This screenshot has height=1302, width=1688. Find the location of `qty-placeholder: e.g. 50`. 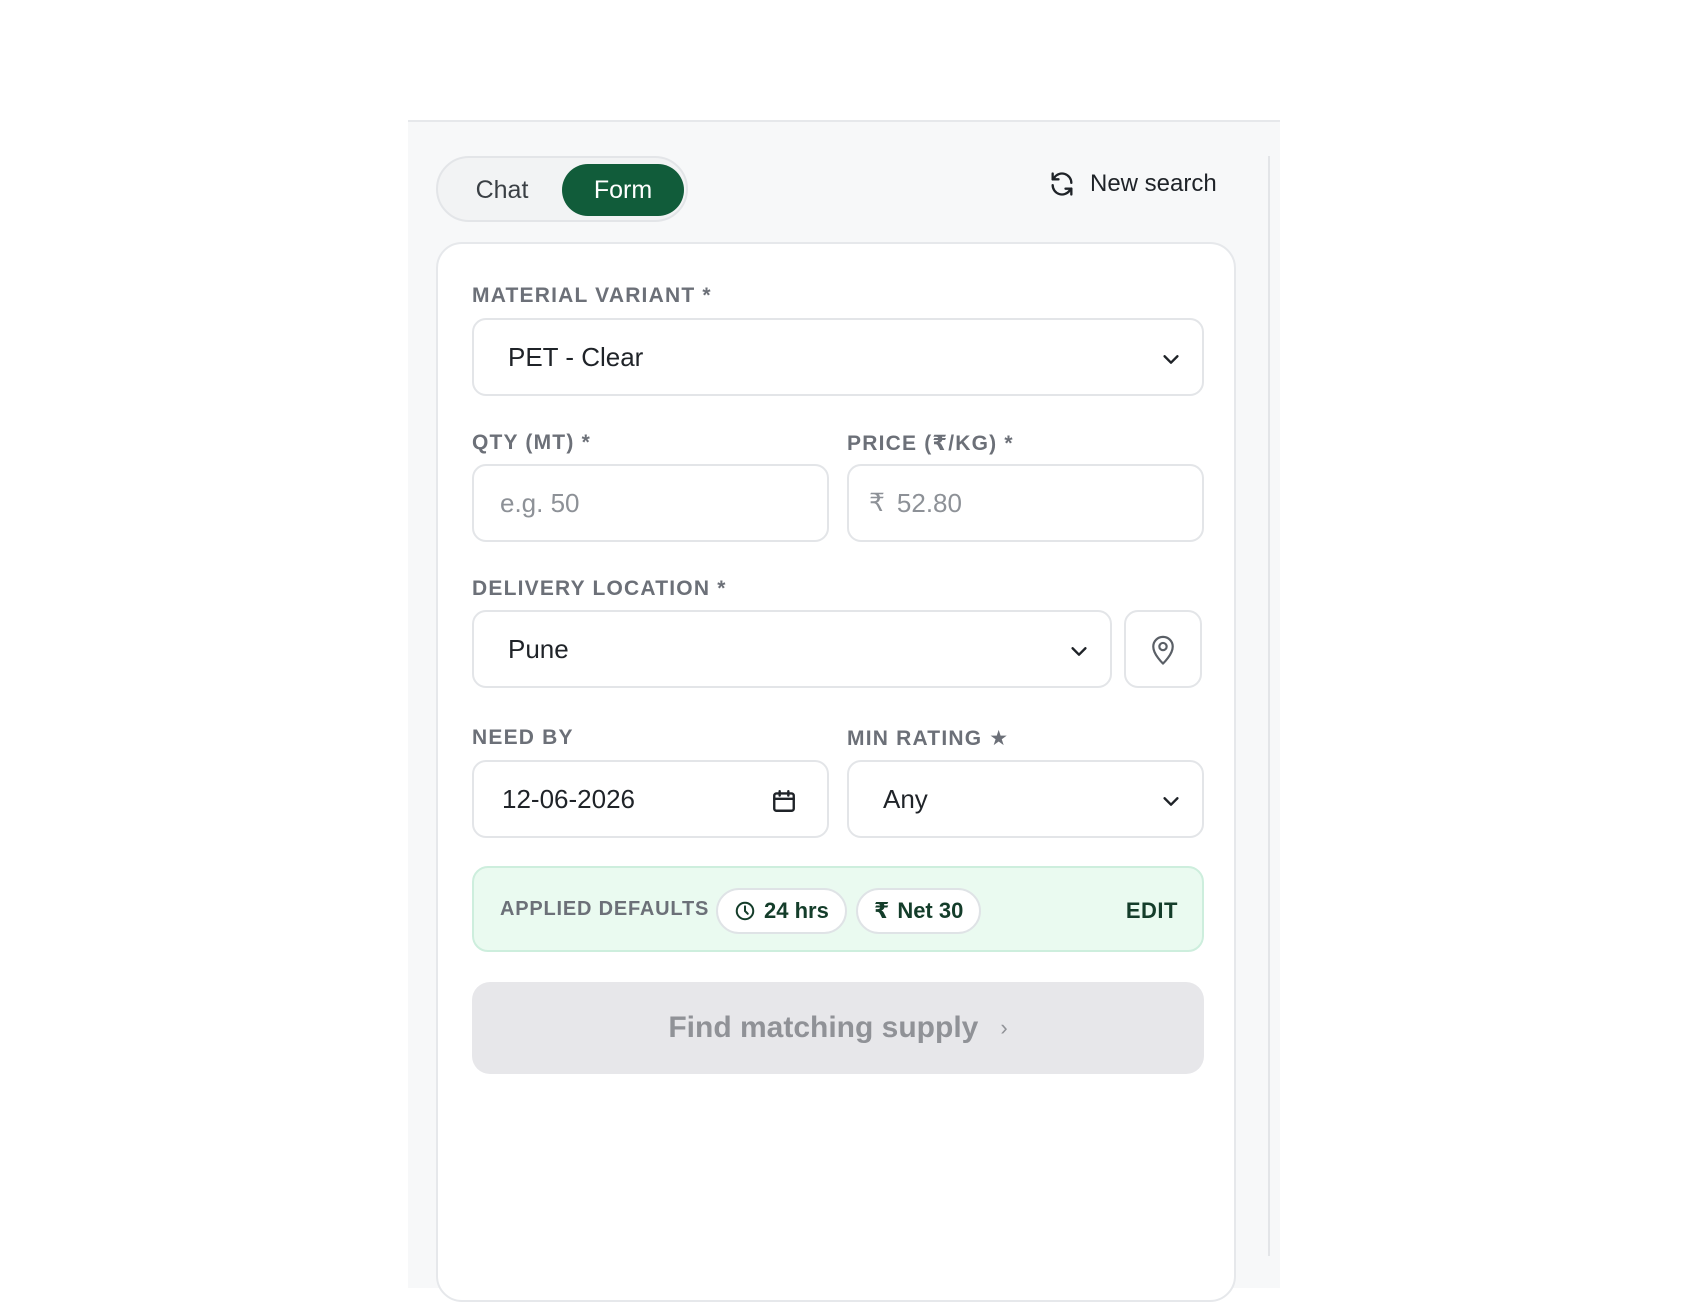

qty-placeholder: e.g. 50 is located at coordinates (540, 502).